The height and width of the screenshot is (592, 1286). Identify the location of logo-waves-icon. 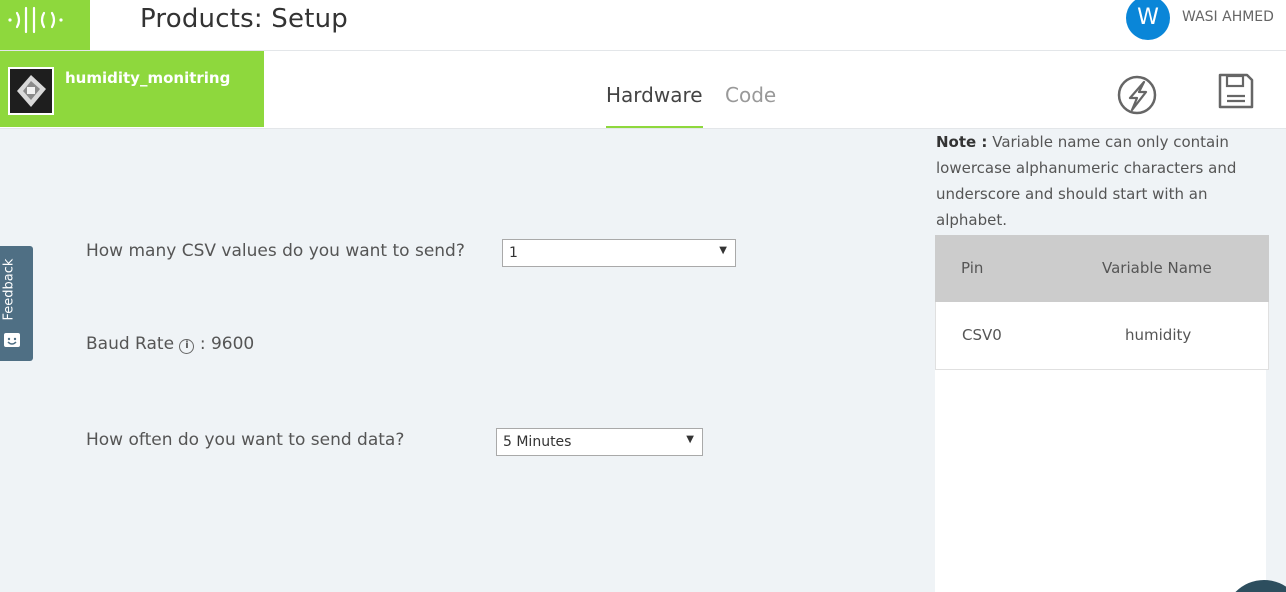
(35, 20).